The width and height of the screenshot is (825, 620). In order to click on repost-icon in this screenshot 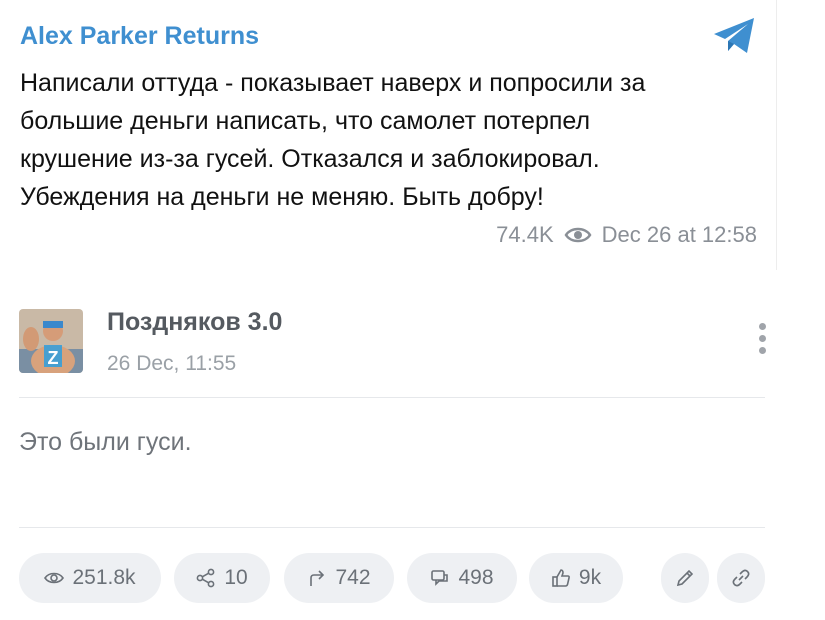, I will do `click(317, 578)`.